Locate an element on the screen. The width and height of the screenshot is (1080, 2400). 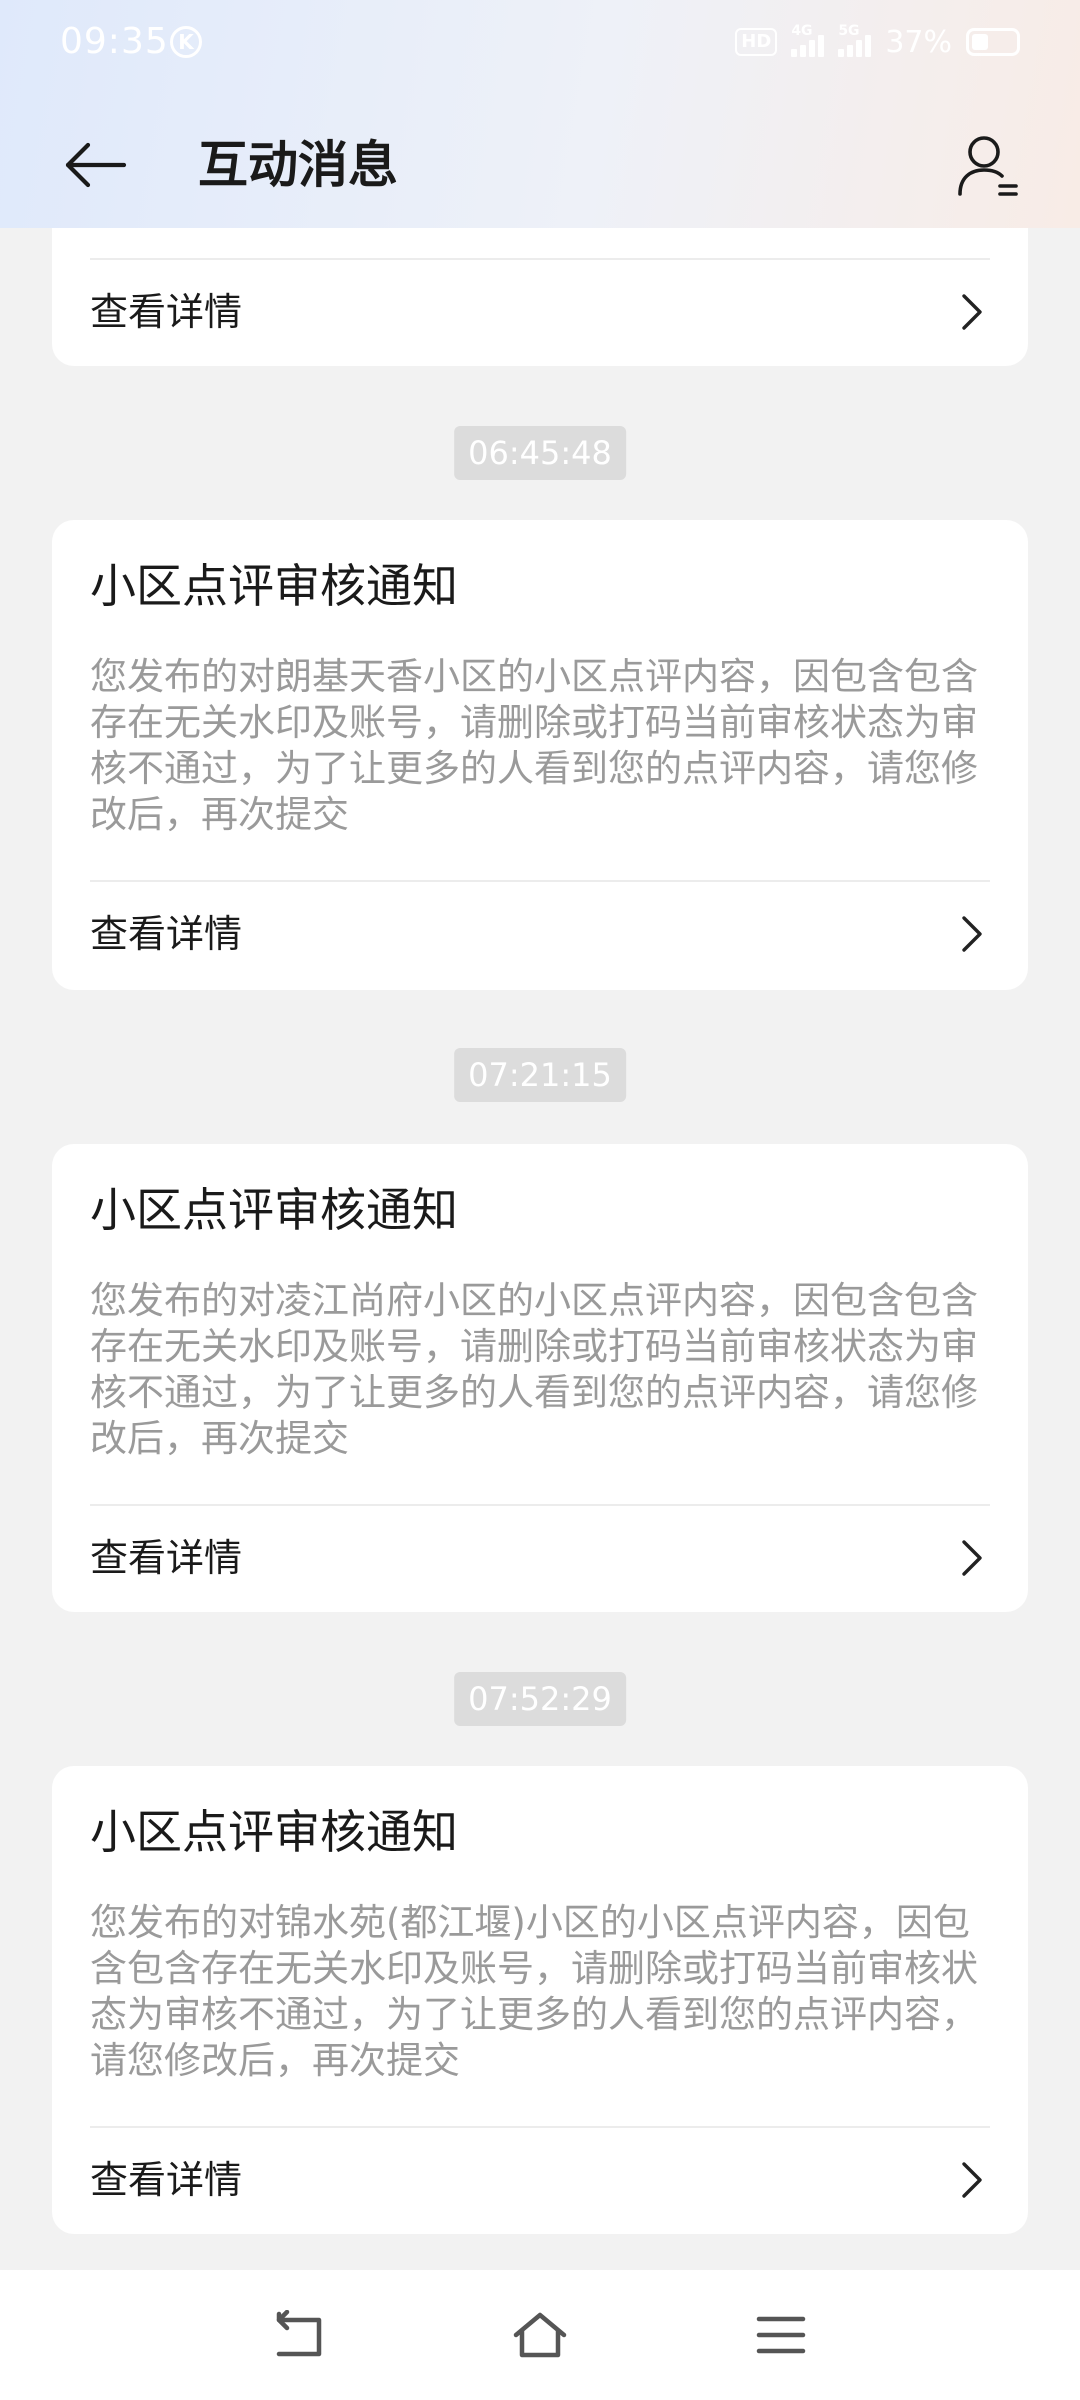
message-timestamp: 07:21:15 is located at coordinates (540, 1075).